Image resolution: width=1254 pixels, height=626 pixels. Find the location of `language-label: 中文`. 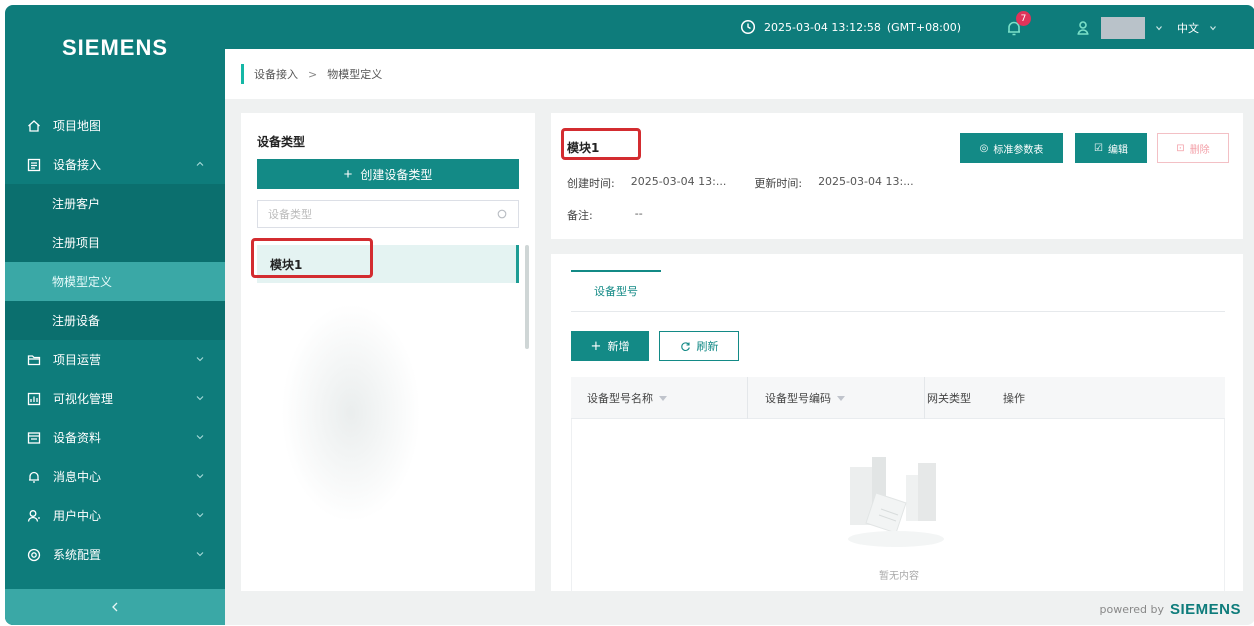

language-label: 中文 is located at coordinates (1188, 28).